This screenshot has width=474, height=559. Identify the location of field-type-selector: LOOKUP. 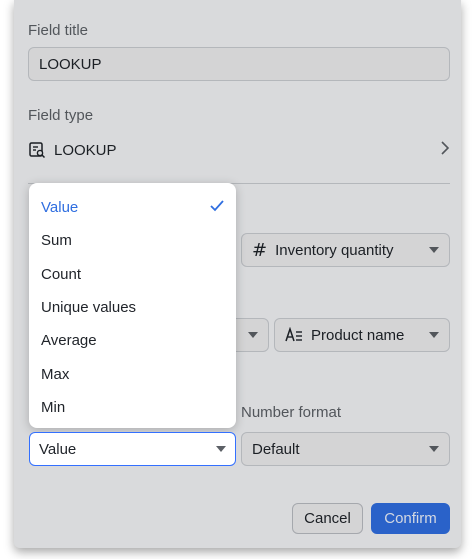
(239, 150).